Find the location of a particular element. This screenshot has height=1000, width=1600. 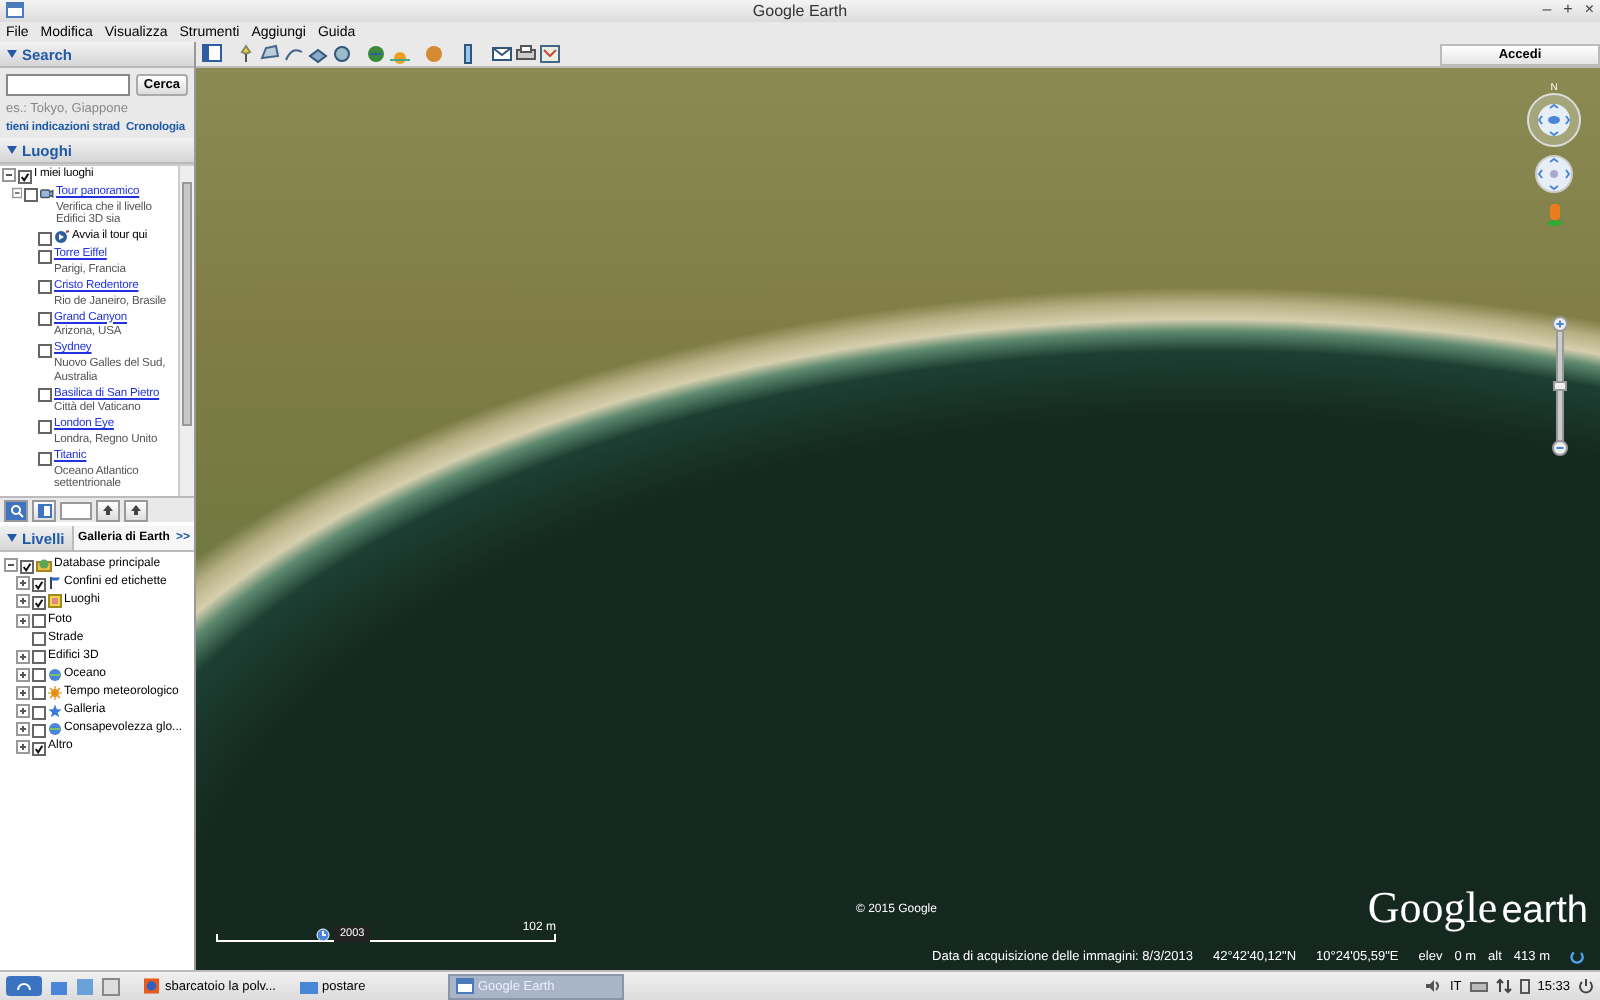

magnifier-icon is located at coordinates (16, 510).